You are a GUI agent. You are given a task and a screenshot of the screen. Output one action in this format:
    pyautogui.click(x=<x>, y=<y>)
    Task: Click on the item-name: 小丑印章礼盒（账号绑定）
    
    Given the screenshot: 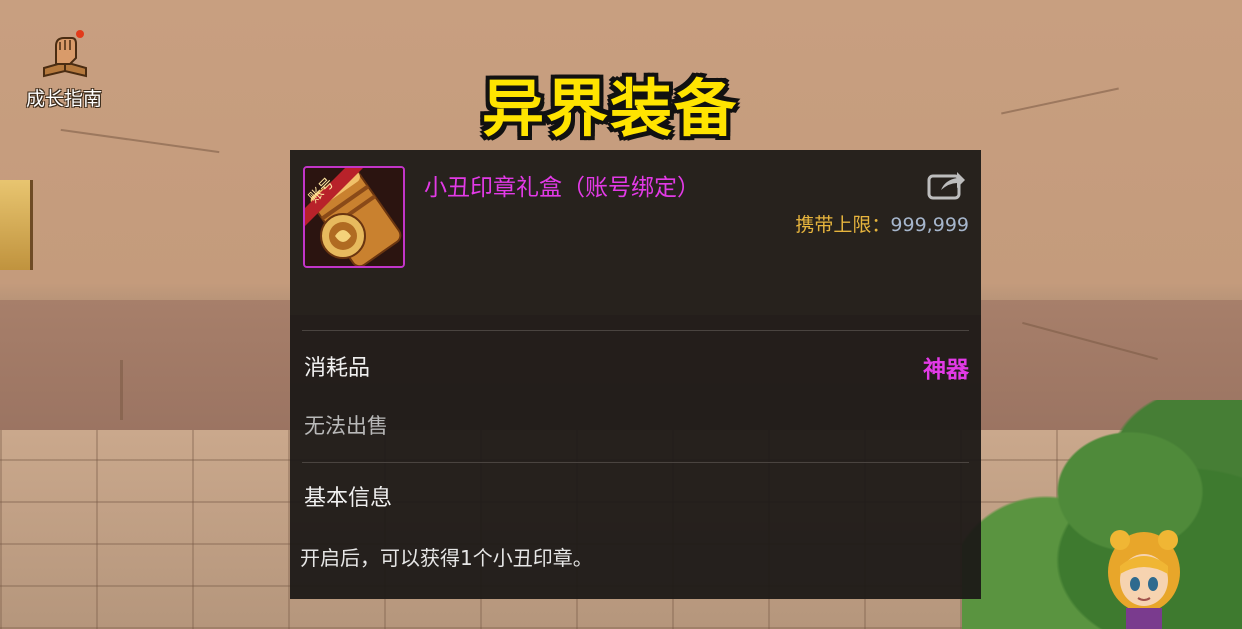 What is the action you would take?
    pyautogui.click(x=562, y=188)
    